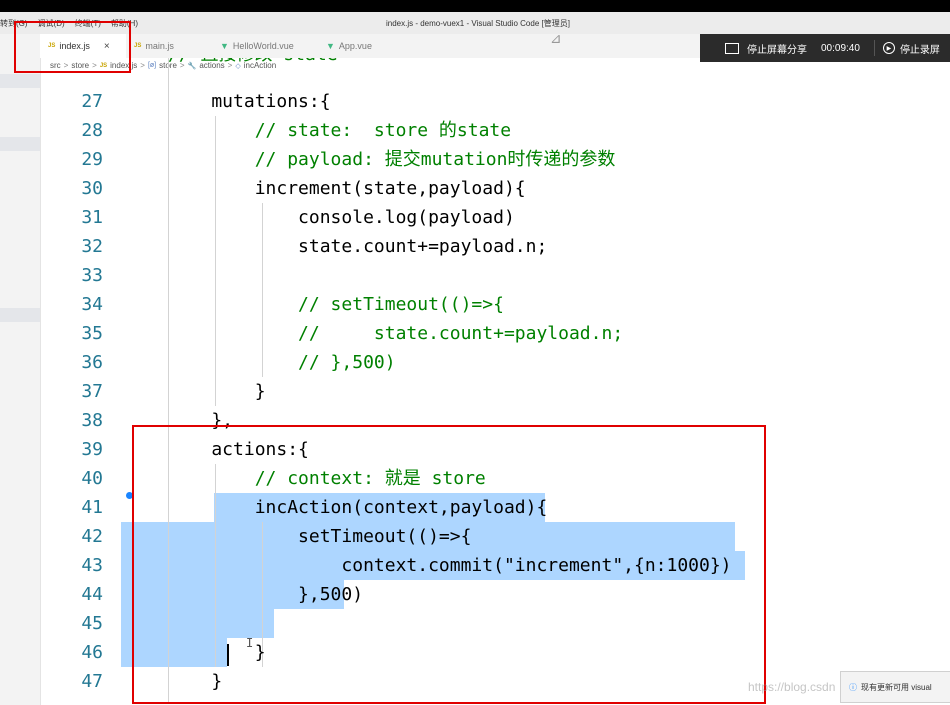 This screenshot has width=950, height=705. Describe the element at coordinates (475, 6) in the screenshot. I see `top-black-band` at that location.